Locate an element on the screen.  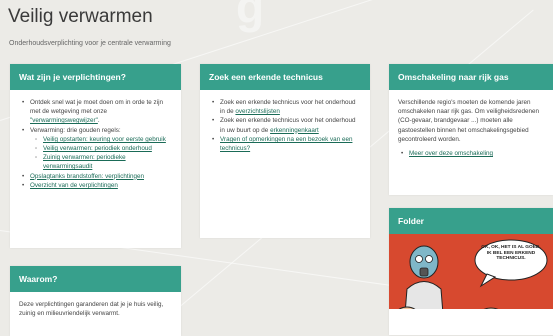
header-decor-letters: g is located at coordinates (251, 16).